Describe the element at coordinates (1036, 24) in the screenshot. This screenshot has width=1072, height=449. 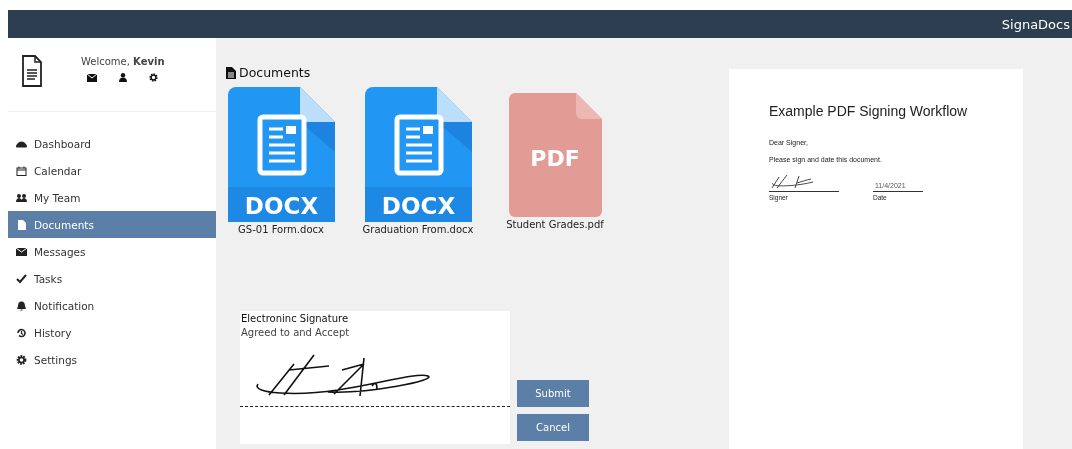
I see `brand-name: SignaDocs` at that location.